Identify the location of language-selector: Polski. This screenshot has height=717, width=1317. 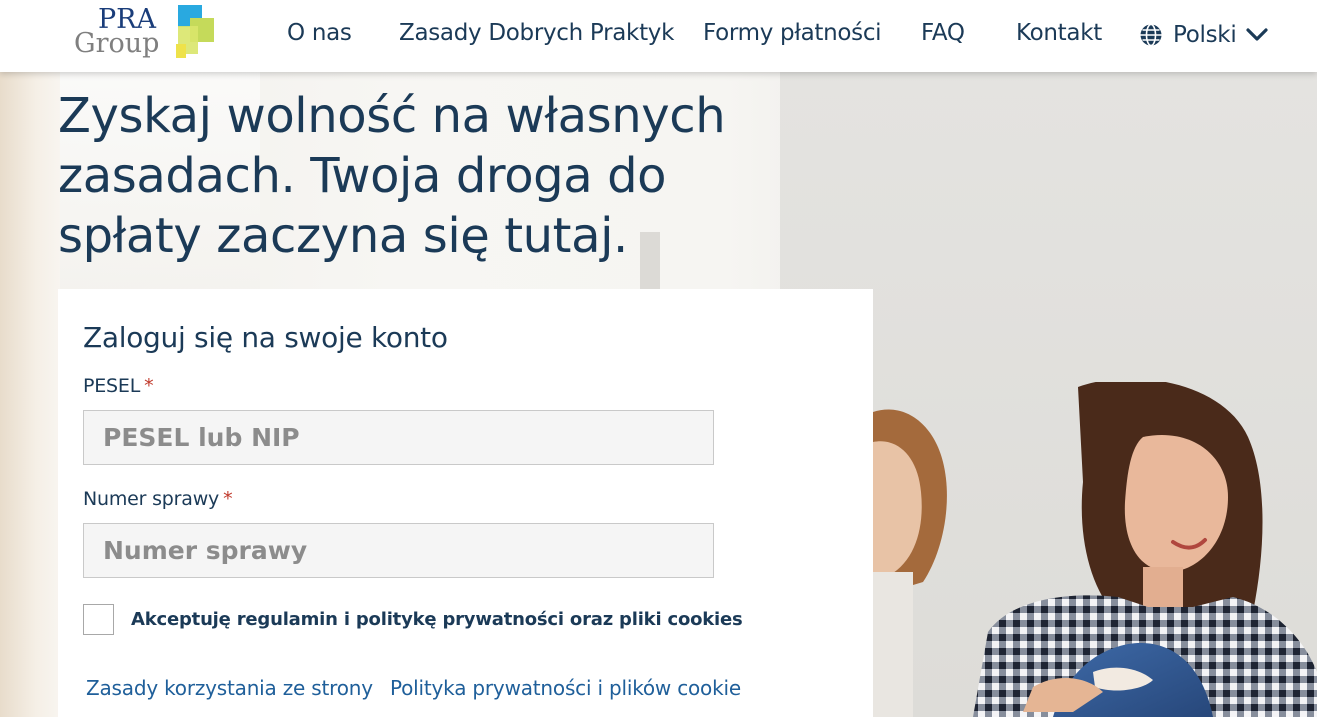
(1204, 35).